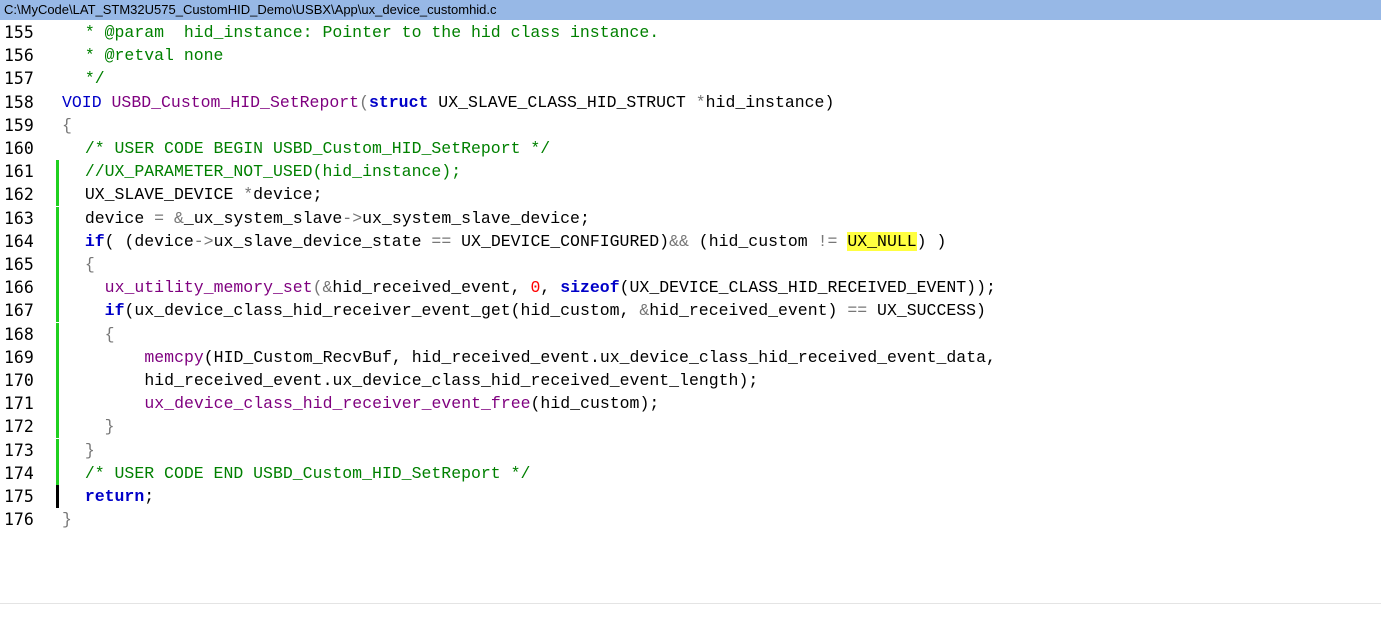  I want to click on code-token: ,, so click(550, 288).